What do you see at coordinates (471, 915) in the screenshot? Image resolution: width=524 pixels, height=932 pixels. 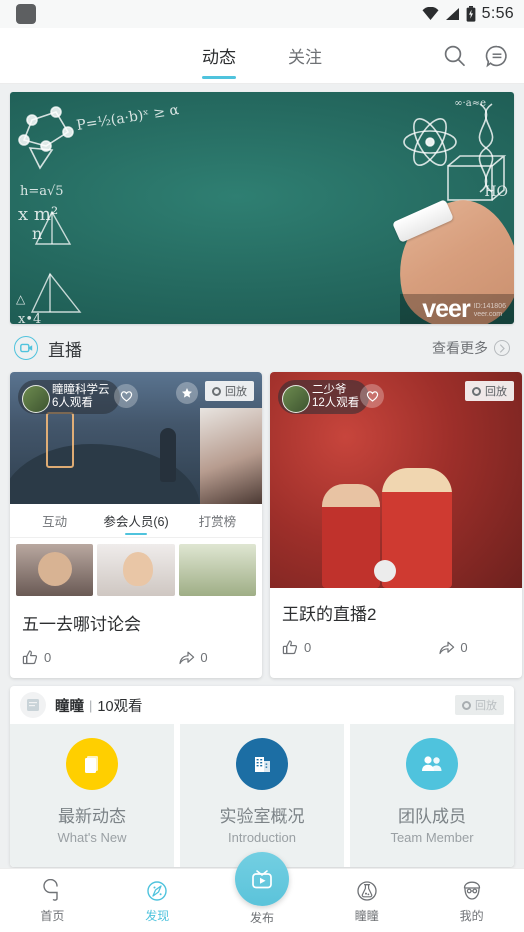 I see `nav-item-profile-label: 我的` at bounding box center [471, 915].